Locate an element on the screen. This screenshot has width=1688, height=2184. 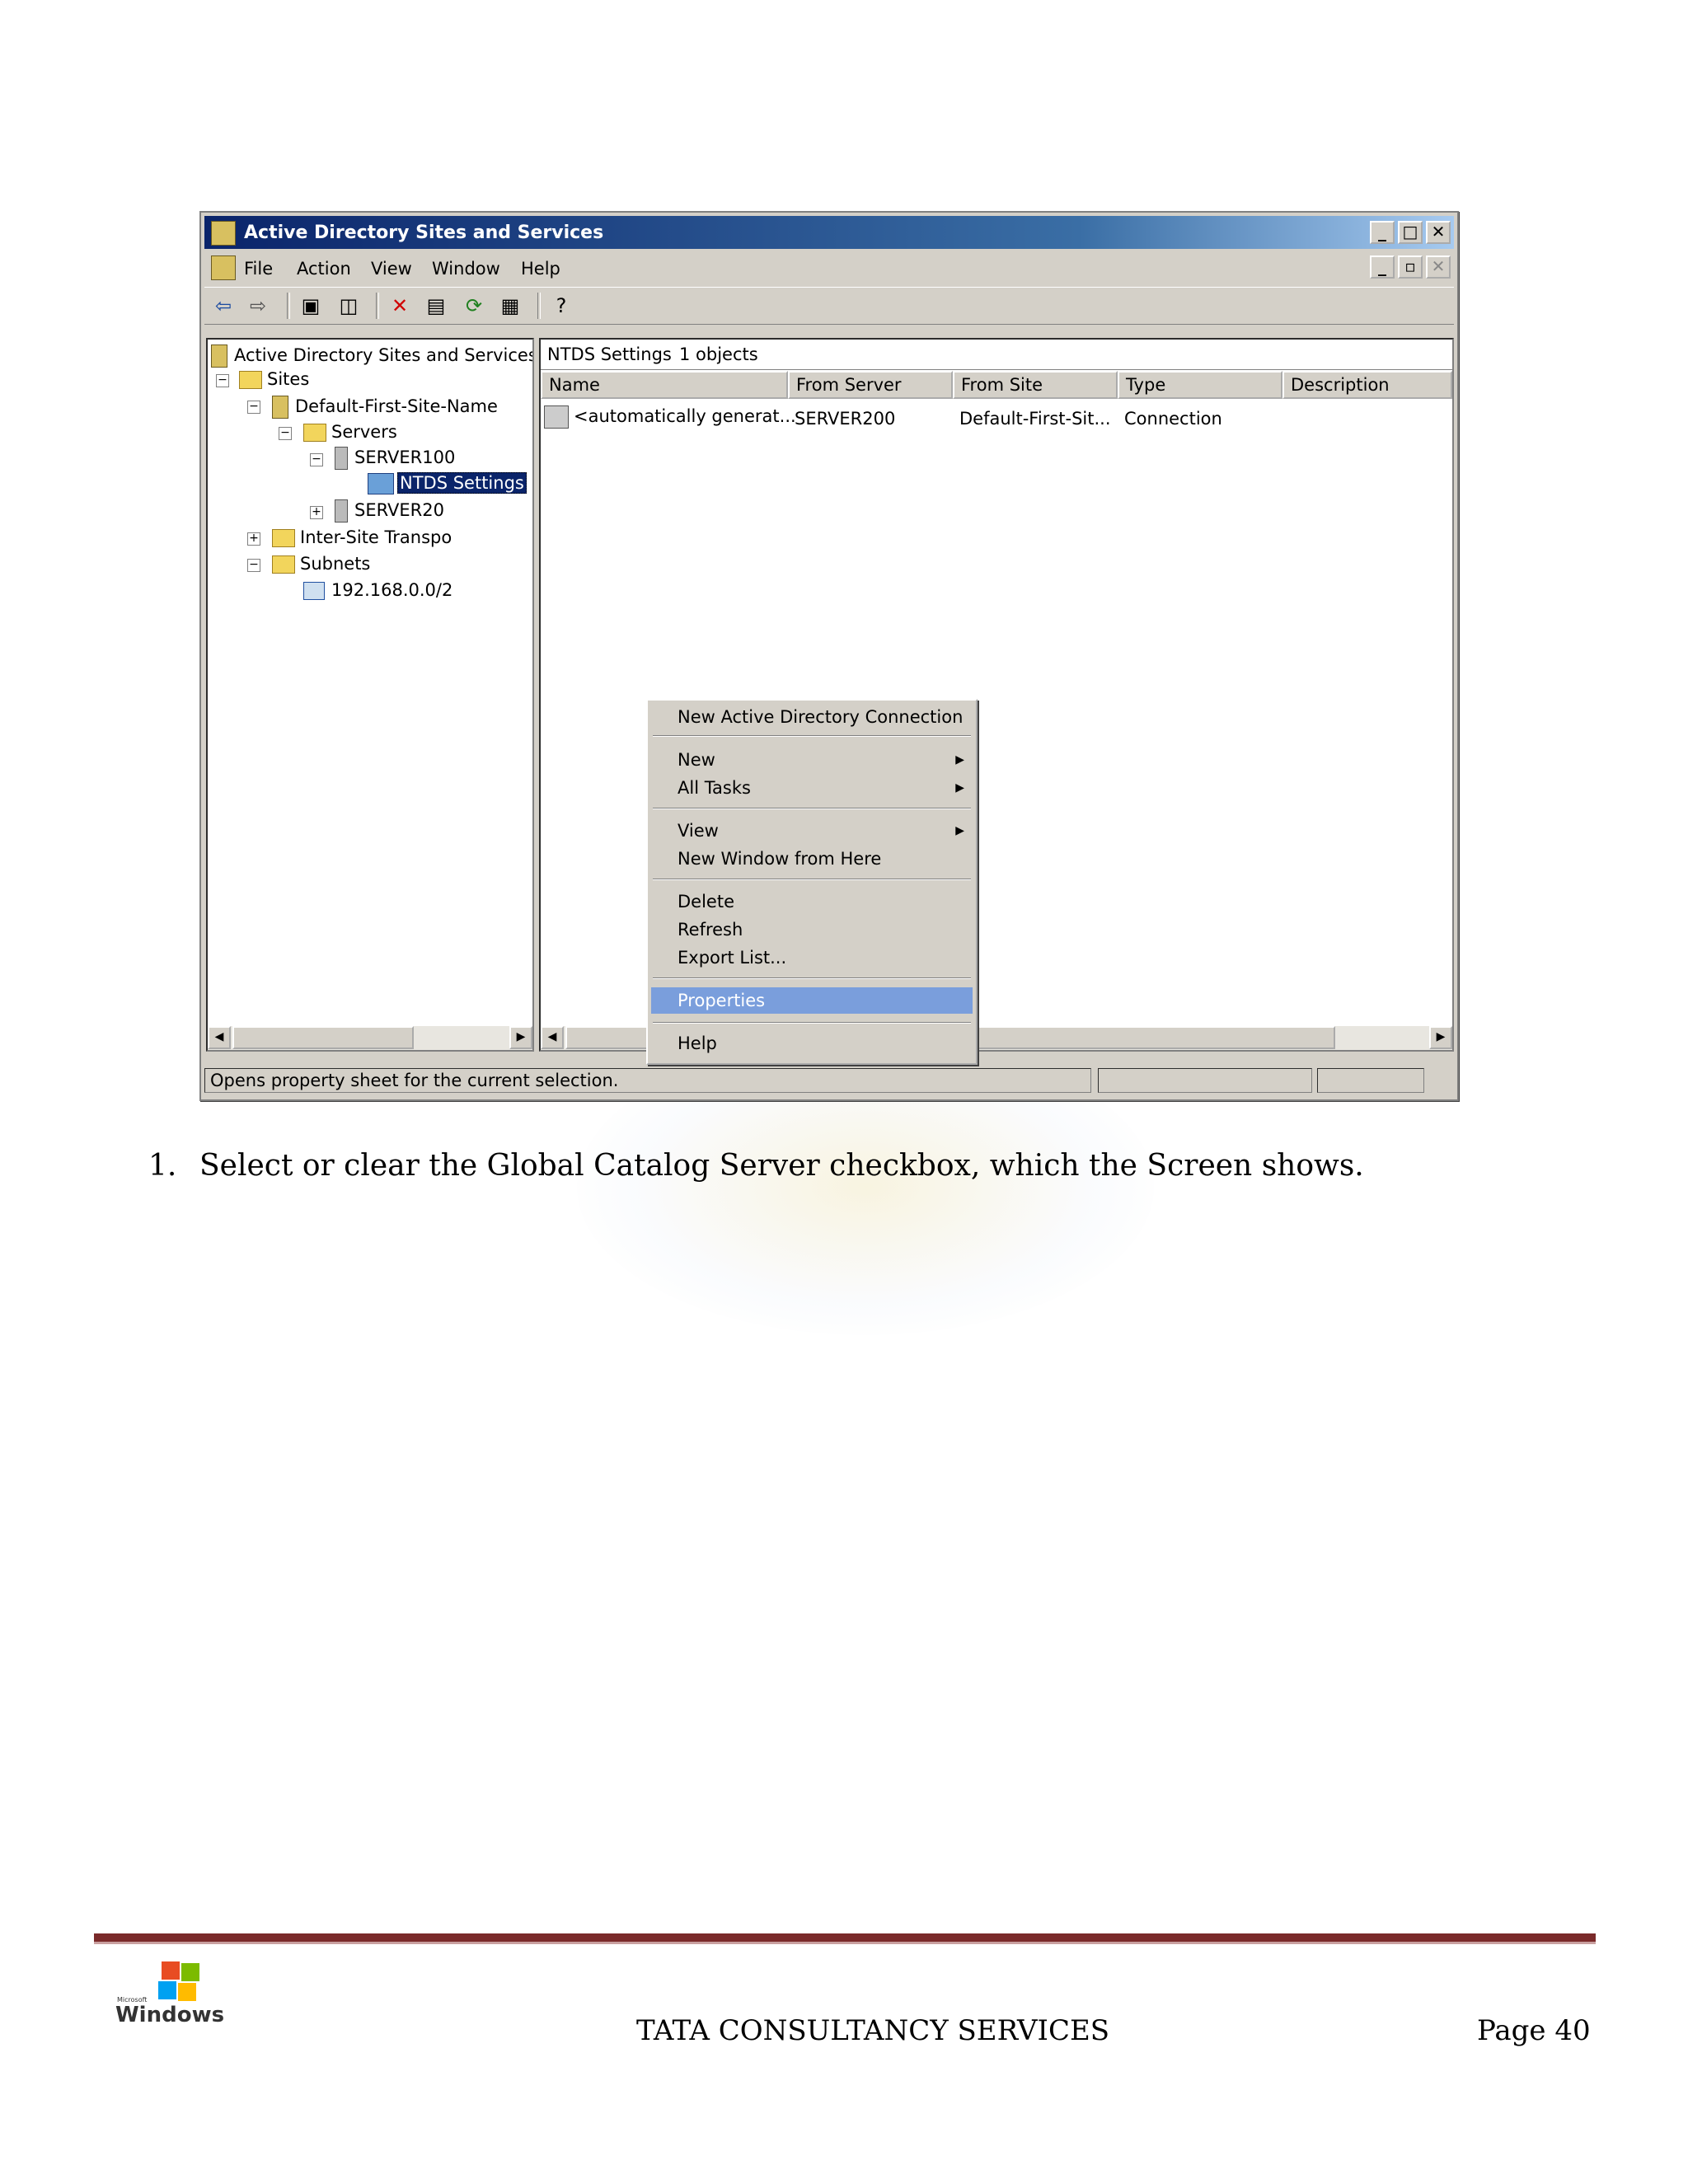
logo-flag-red is located at coordinates (171, 1970).